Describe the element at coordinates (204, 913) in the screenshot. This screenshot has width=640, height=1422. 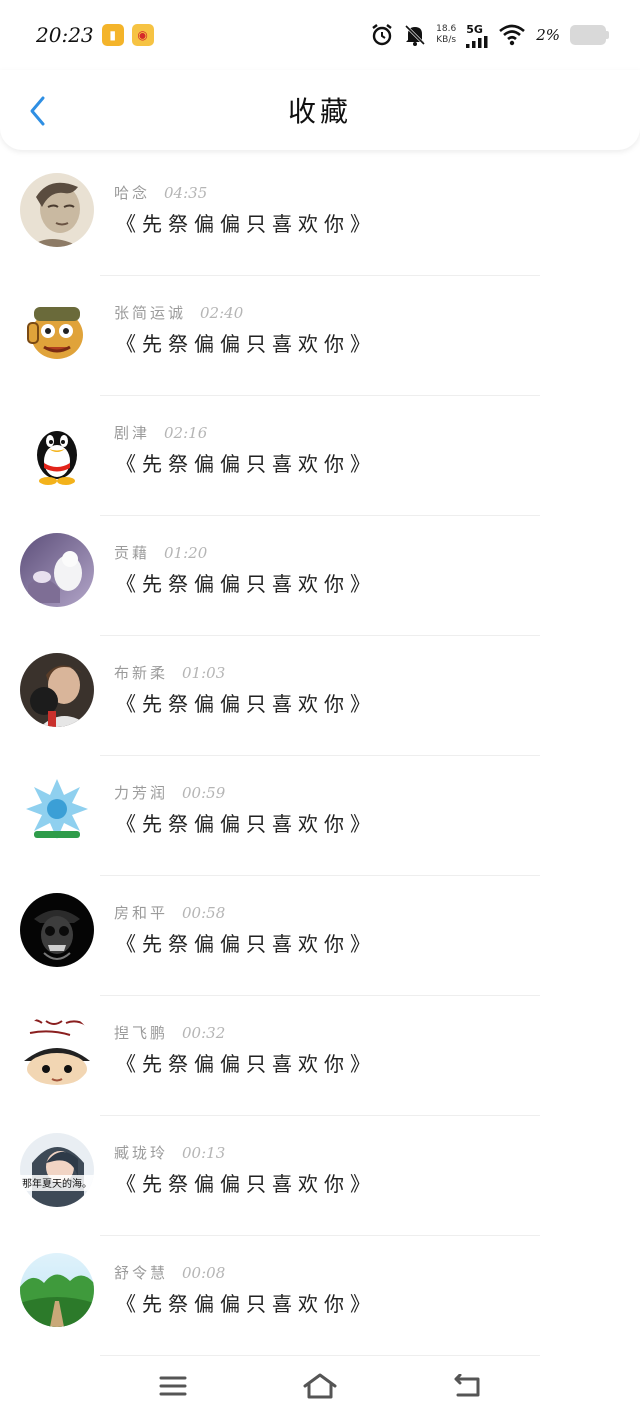
I see `item-time: 00:58` at that location.